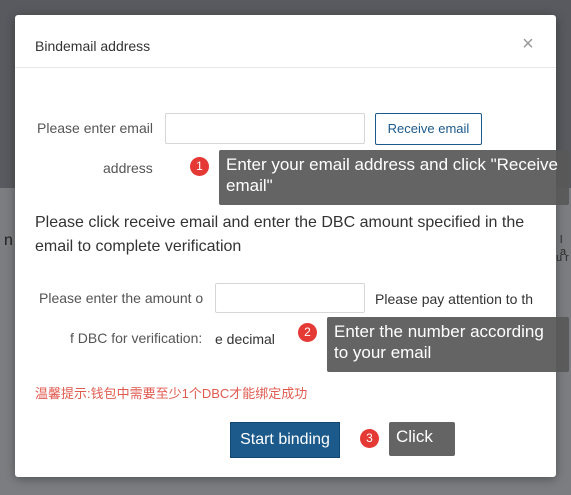 The width and height of the screenshot is (571, 495). What do you see at coordinates (285, 440) in the screenshot?
I see `start-binding-button: Start binding` at bounding box center [285, 440].